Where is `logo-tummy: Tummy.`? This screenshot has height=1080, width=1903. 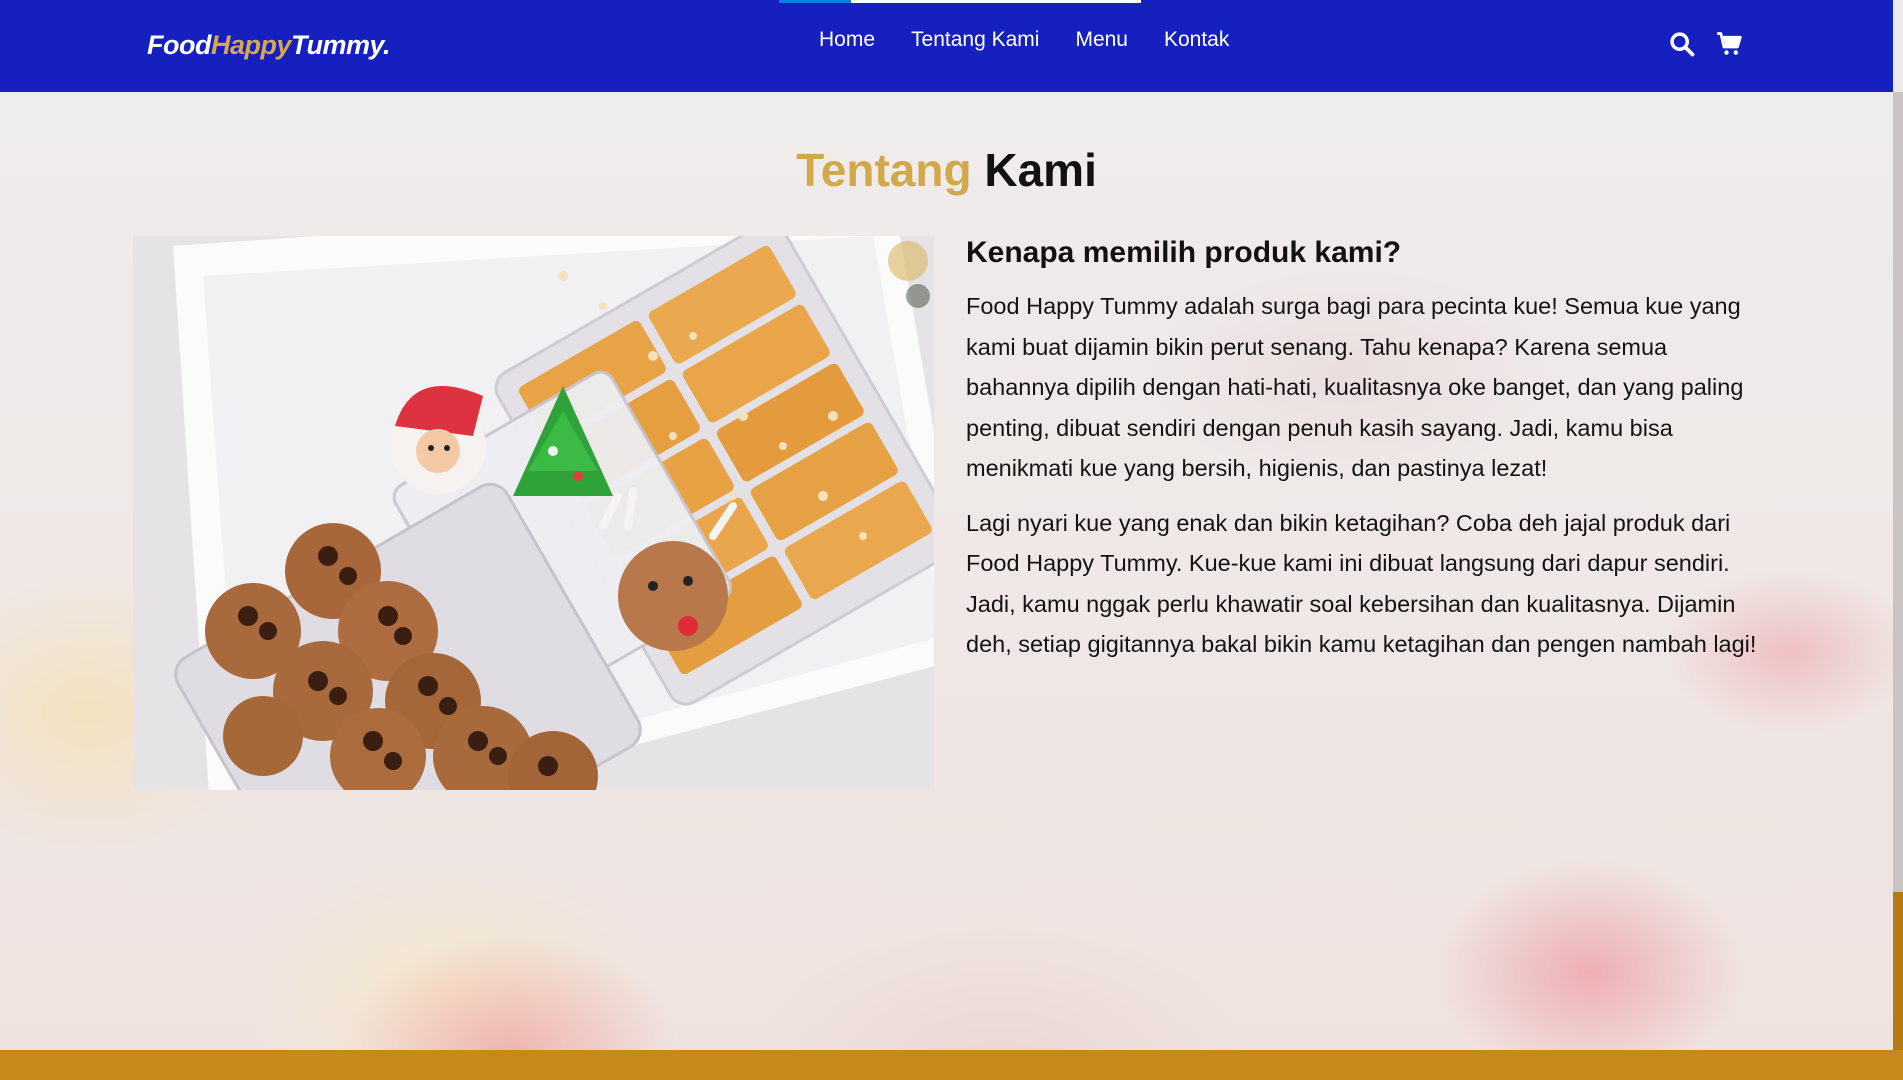 logo-tummy: Tummy. is located at coordinates (341, 45).